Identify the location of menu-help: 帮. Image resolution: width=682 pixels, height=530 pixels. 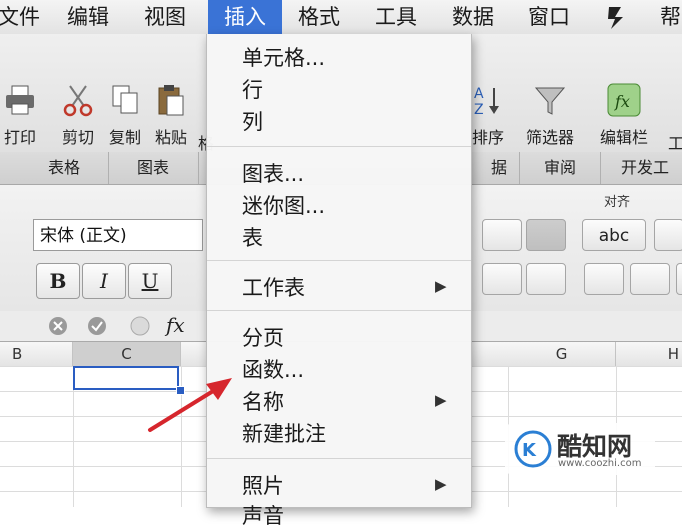
(670, 17).